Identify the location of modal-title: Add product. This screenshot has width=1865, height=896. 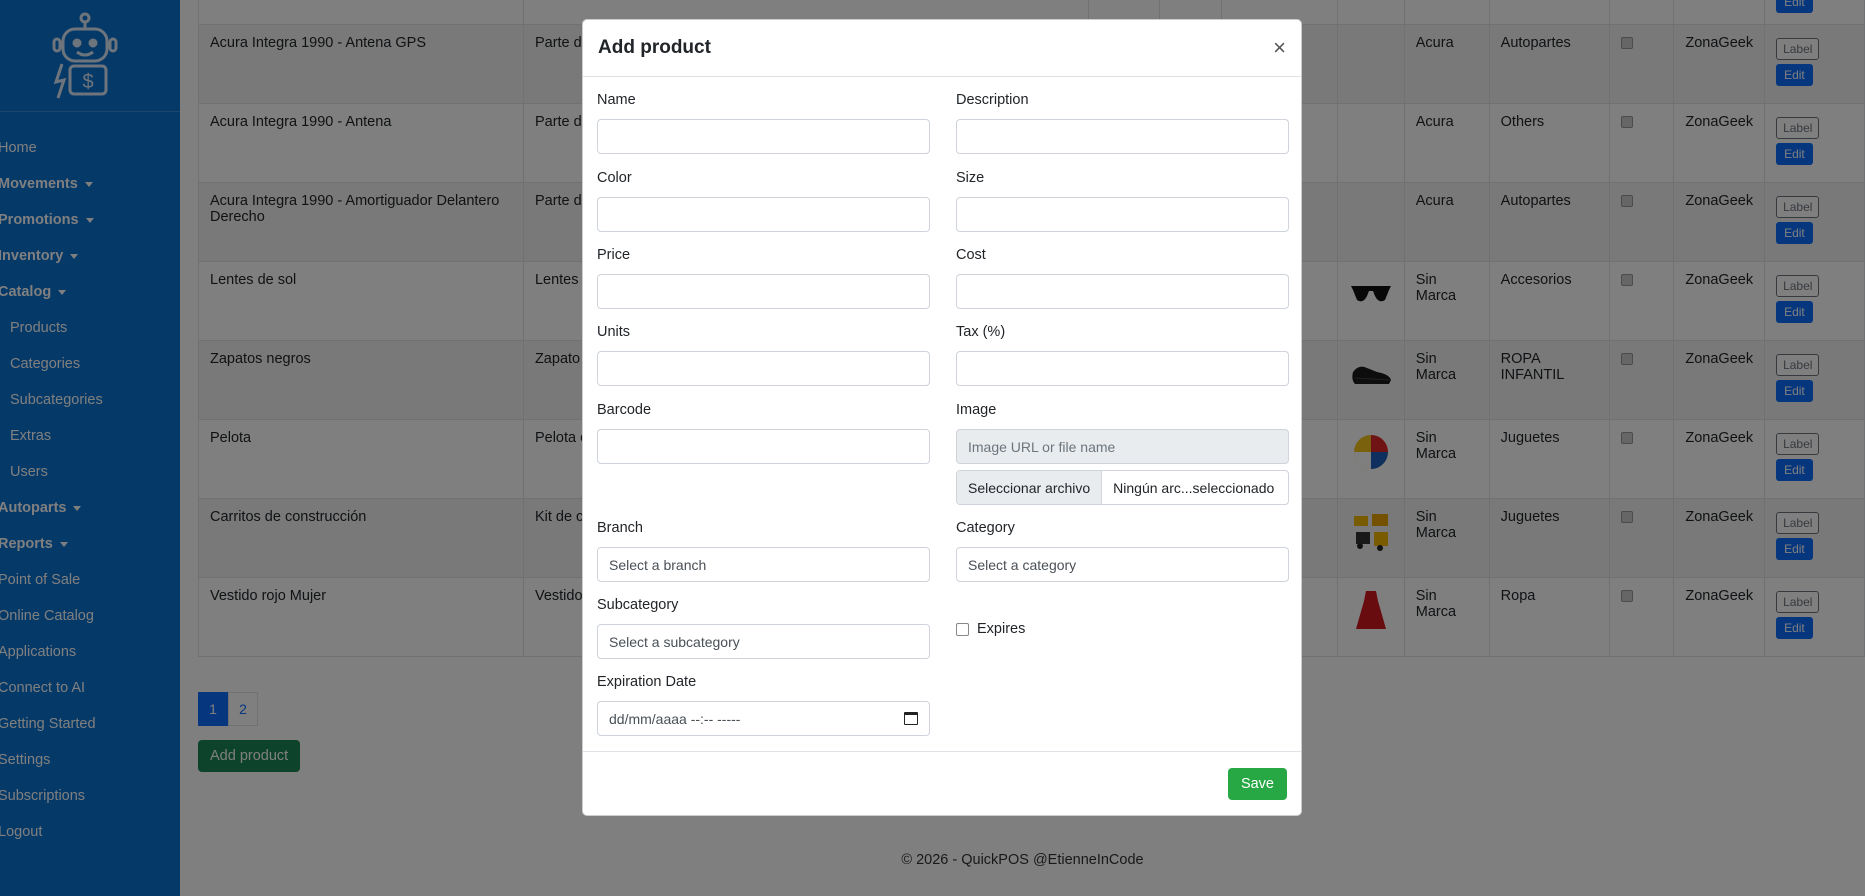
(654, 47).